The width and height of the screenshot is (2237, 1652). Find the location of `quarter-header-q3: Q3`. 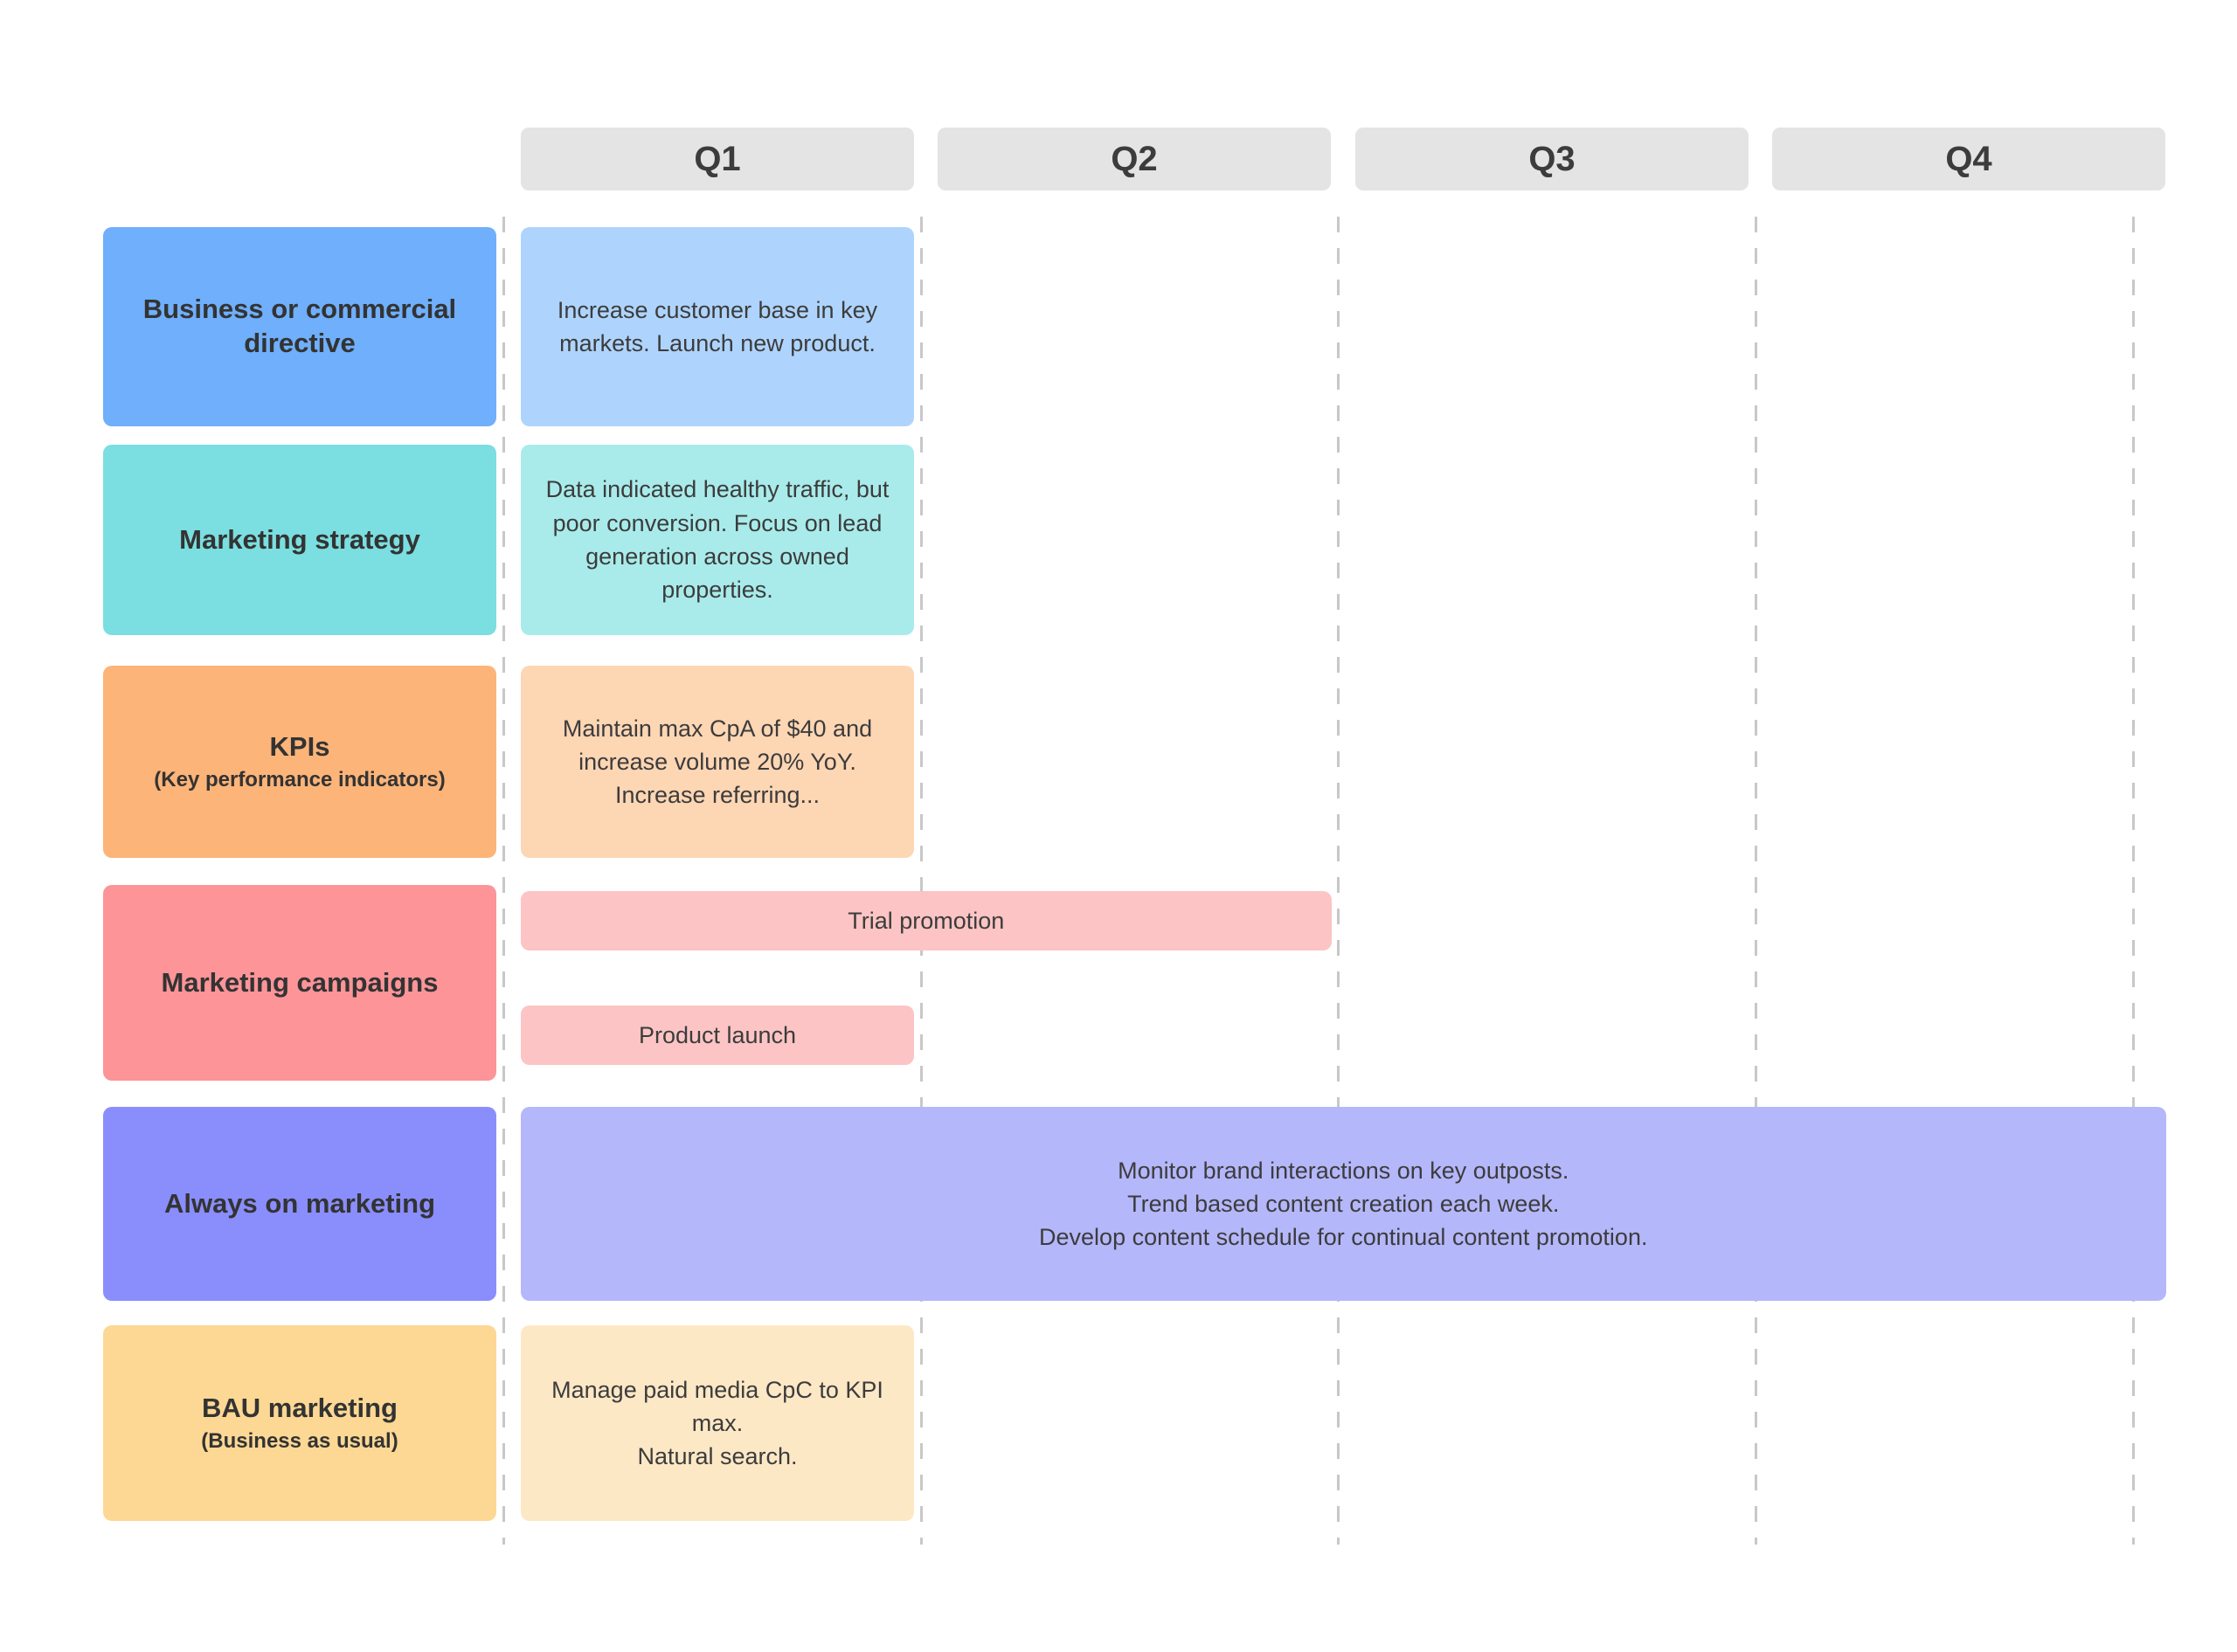

quarter-header-q3: Q3 is located at coordinates (1552, 159).